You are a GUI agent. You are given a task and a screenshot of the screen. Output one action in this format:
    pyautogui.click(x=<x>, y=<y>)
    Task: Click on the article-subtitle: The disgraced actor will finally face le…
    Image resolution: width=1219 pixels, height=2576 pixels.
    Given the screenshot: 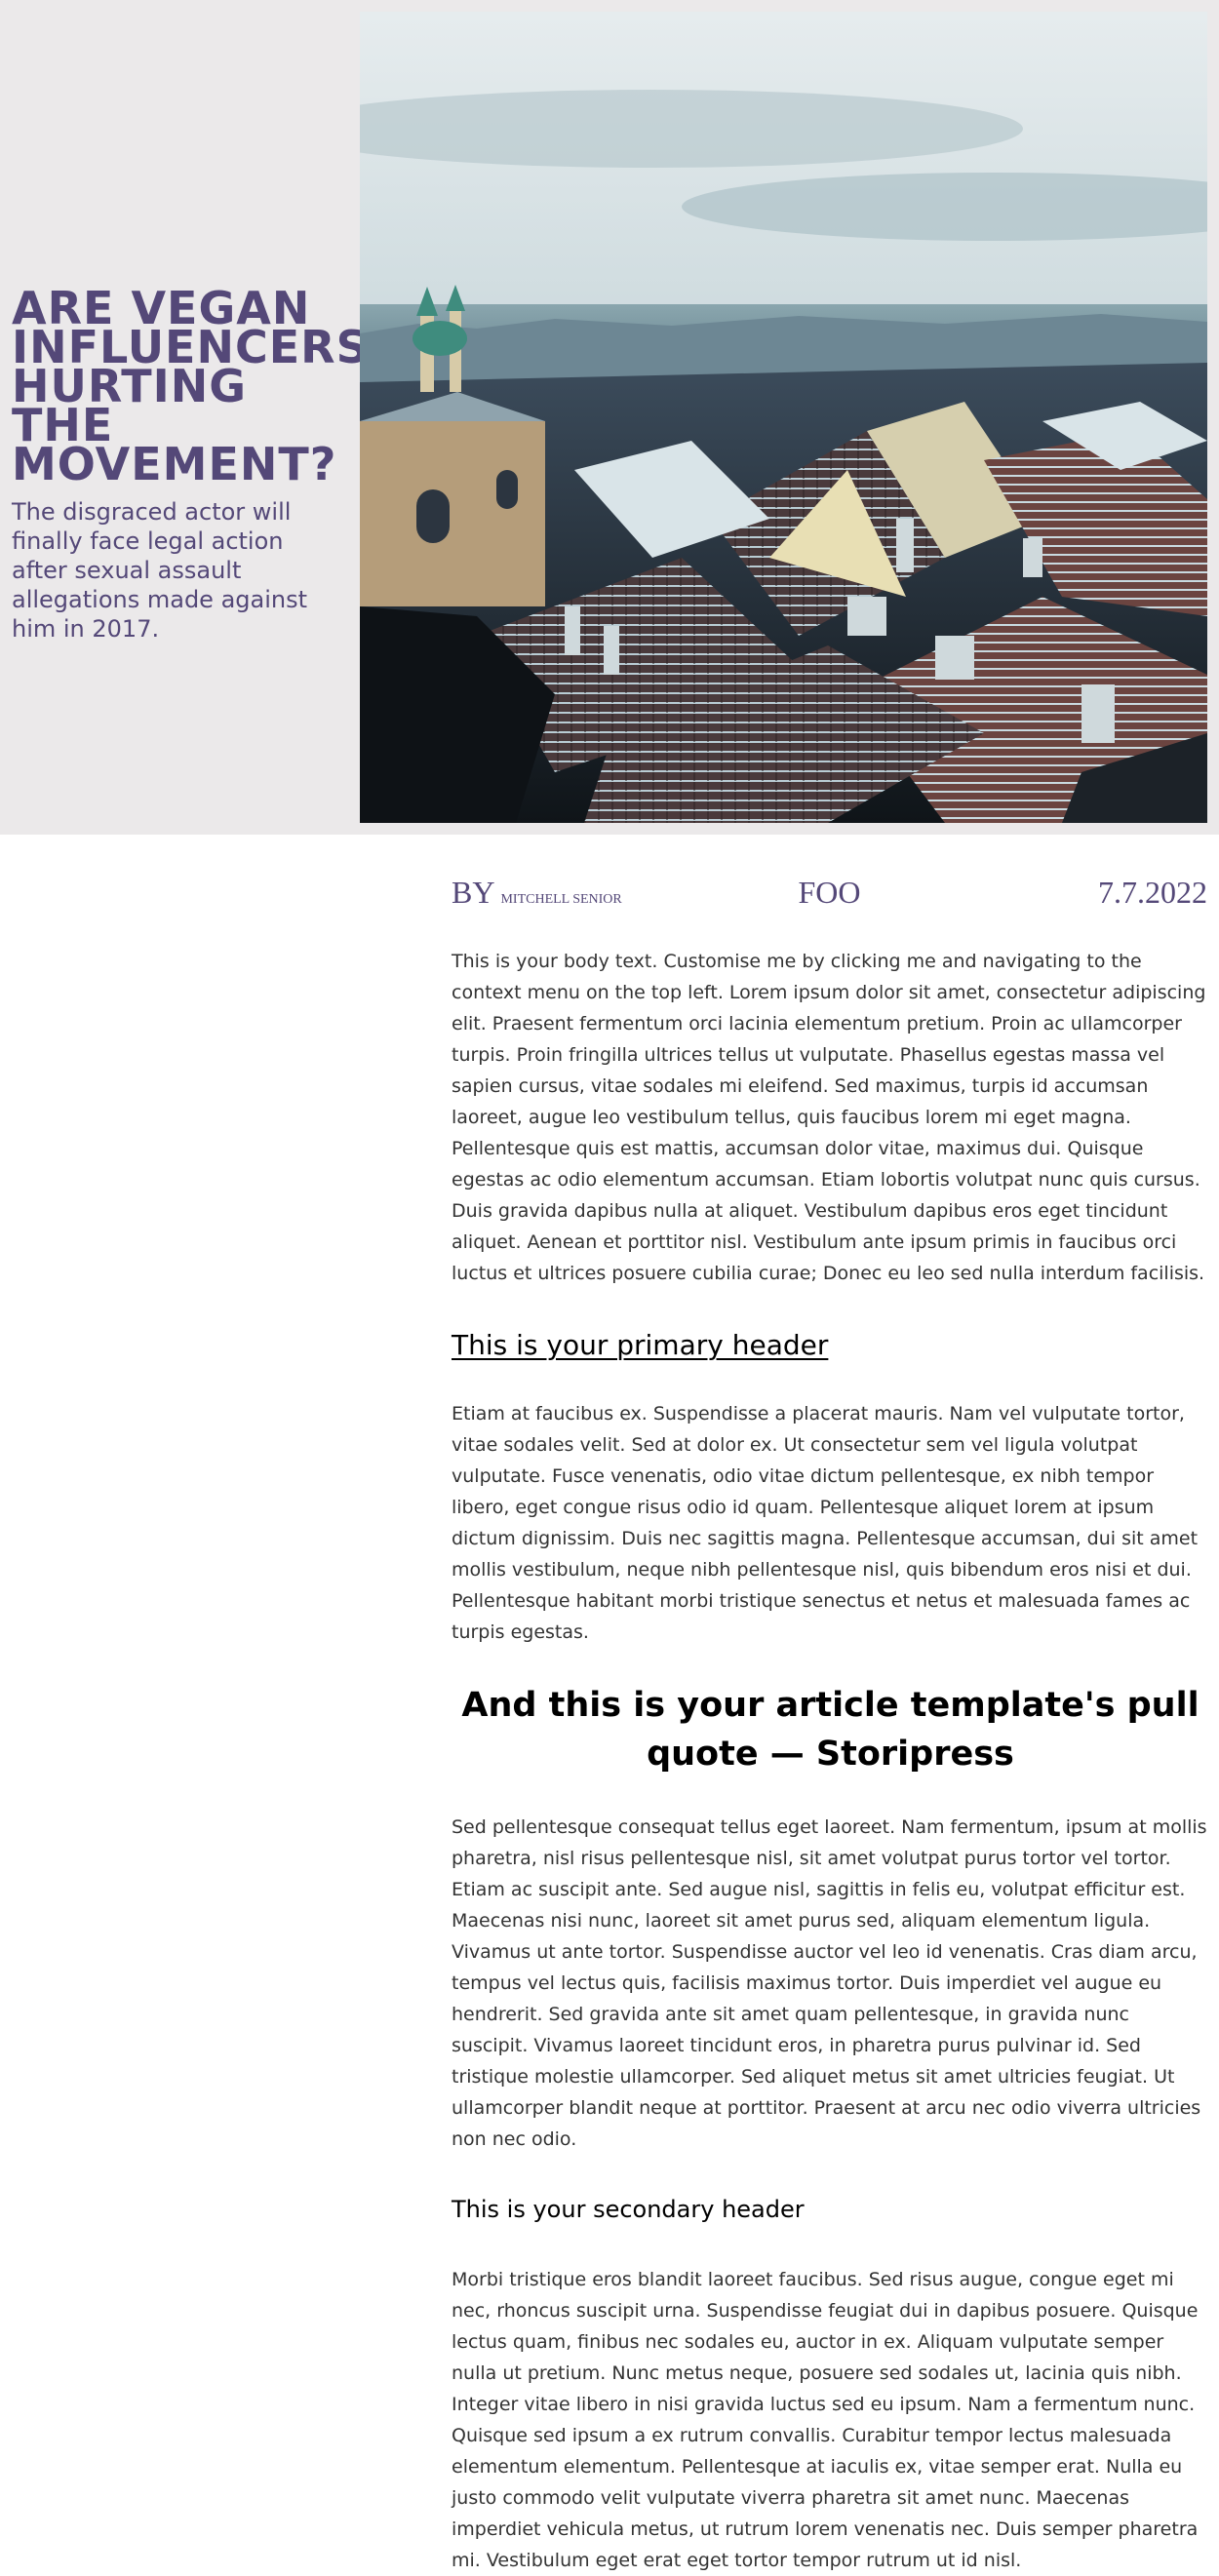 What is the action you would take?
    pyautogui.click(x=160, y=570)
    